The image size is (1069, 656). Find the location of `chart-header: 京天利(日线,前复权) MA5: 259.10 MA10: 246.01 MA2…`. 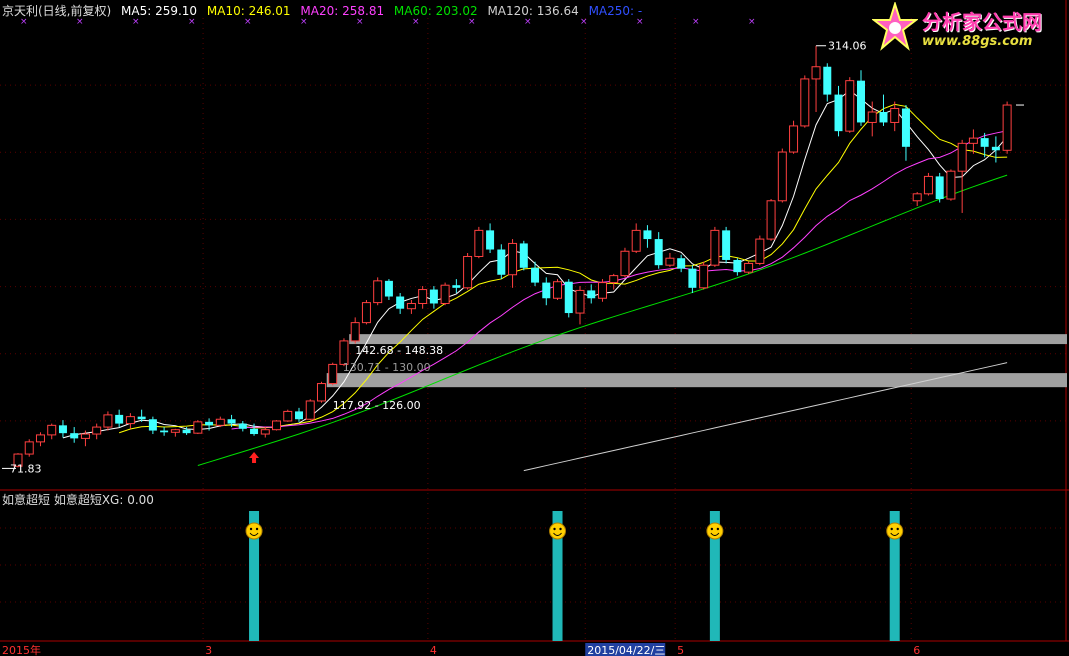

chart-header: 京天利(日线,前复权) MA5: 259.10 MA10: 246.01 MA2… is located at coordinates (325, 10).